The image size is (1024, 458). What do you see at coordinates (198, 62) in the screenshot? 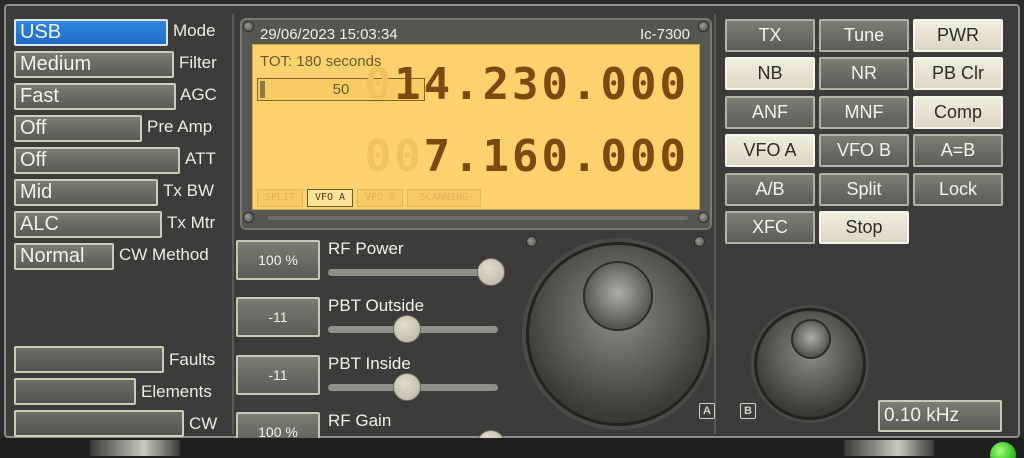
I see `filter-label: Filter` at bounding box center [198, 62].